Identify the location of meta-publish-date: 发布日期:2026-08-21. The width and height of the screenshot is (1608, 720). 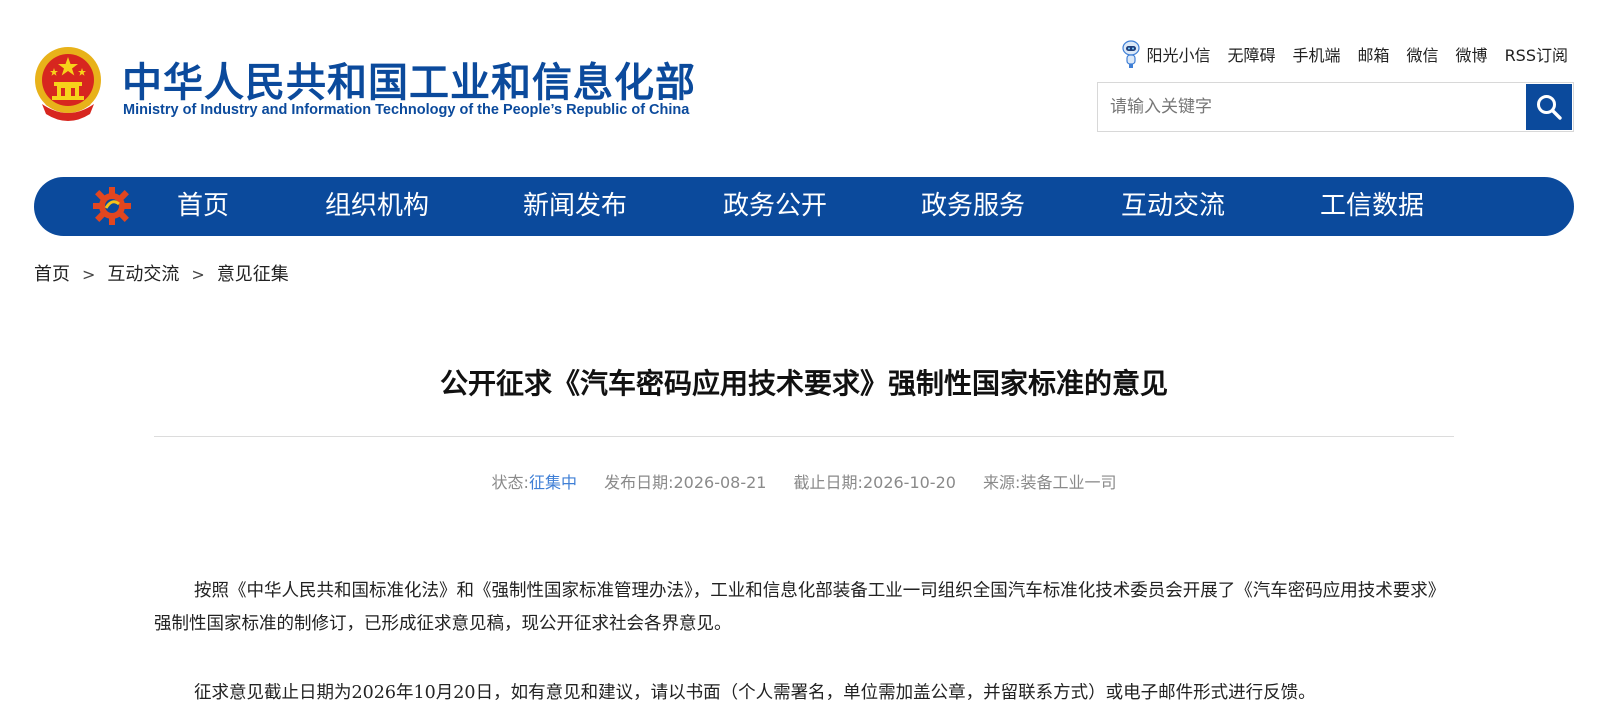
(685, 482).